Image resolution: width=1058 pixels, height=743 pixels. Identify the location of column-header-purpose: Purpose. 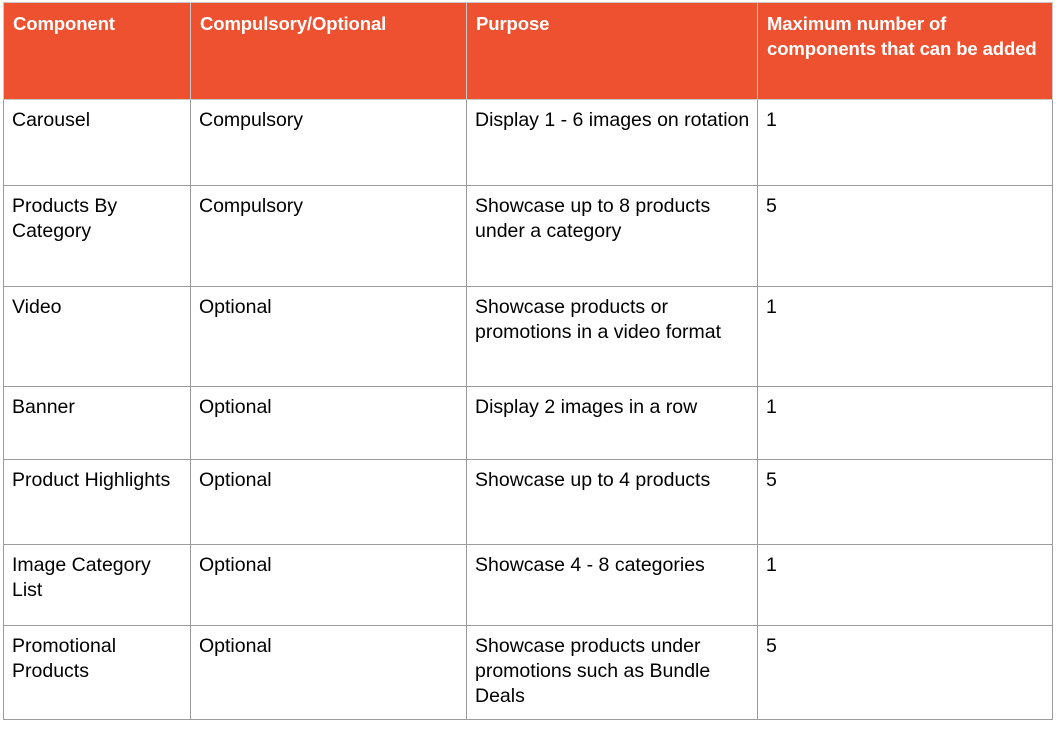
(612, 51).